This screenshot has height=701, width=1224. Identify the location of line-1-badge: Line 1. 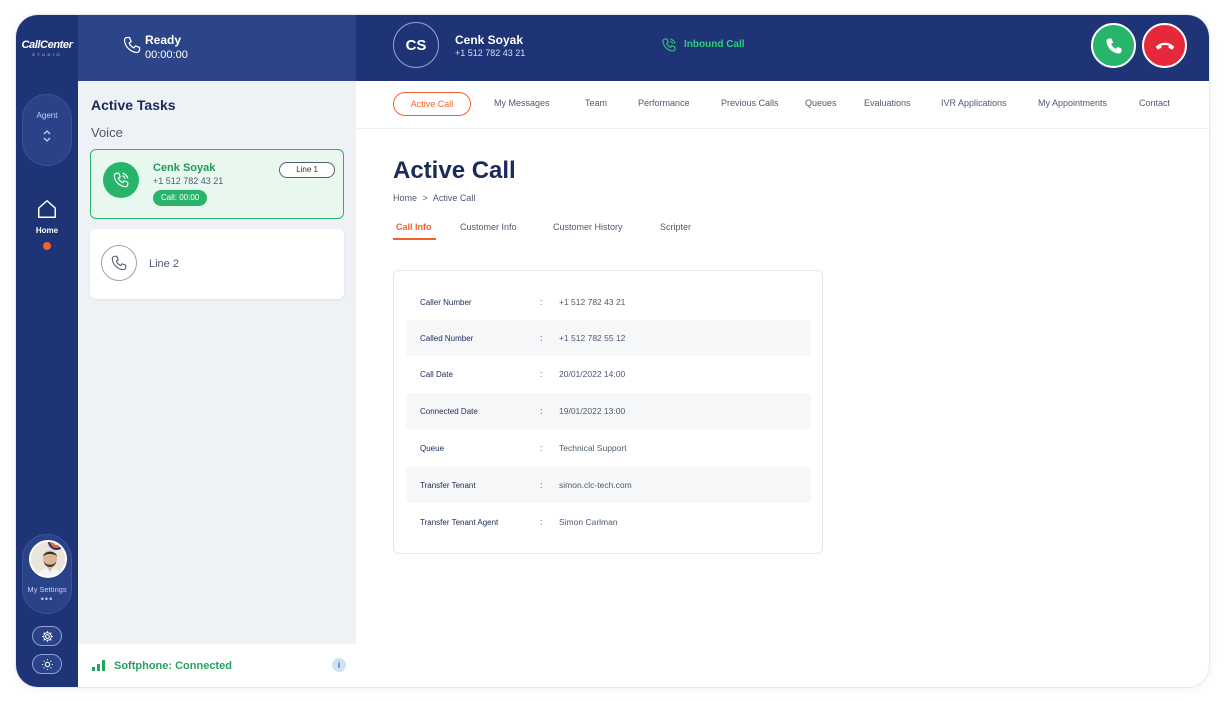
(307, 170).